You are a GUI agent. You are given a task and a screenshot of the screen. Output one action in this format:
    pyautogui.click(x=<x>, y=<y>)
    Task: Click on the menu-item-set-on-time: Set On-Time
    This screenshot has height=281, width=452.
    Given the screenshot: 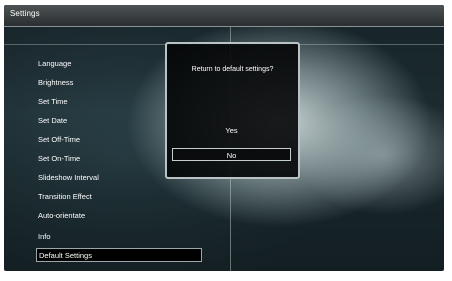 What is the action you would take?
    pyautogui.click(x=59, y=159)
    